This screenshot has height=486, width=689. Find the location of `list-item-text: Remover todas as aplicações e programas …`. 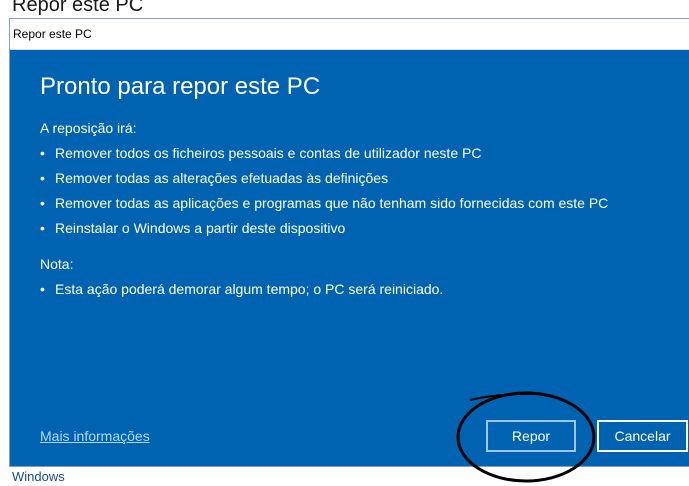

list-item-text: Remover todas as aplicações e programas … is located at coordinates (332, 203).